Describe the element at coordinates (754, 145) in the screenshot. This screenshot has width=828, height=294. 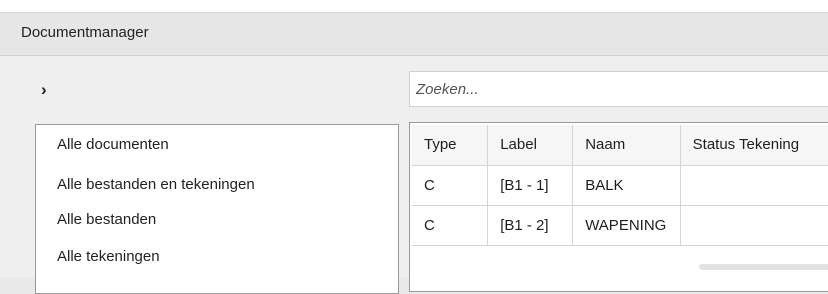
I see `column-header-status-tekening: Status Tekening` at that location.